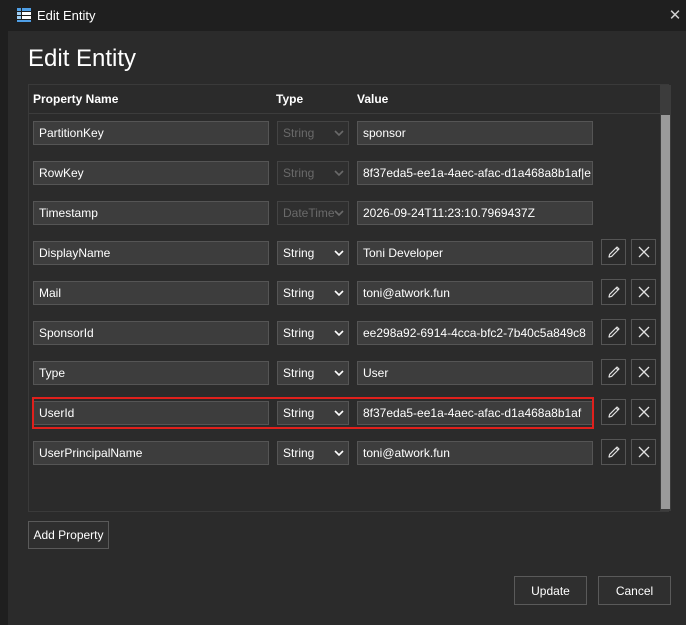 The image size is (686, 625). What do you see at coordinates (290, 99) in the screenshot?
I see `header-type: Type` at bounding box center [290, 99].